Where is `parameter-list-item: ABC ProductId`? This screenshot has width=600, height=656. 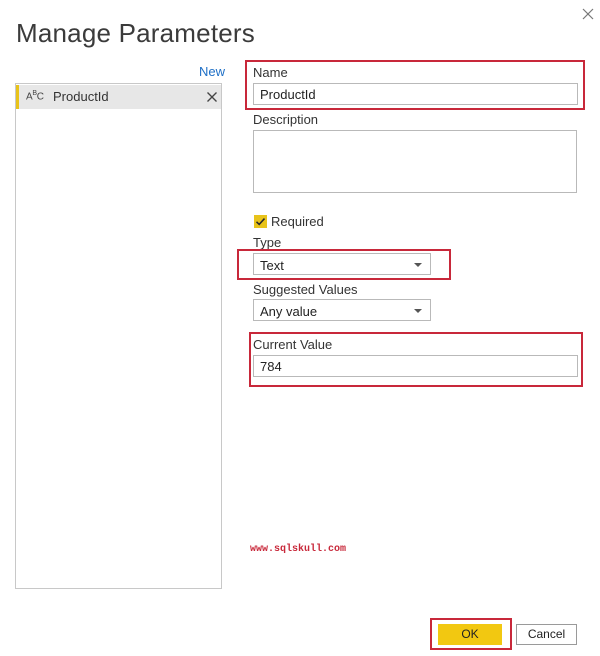 parameter-list-item: ABC ProductId is located at coordinates (118, 97).